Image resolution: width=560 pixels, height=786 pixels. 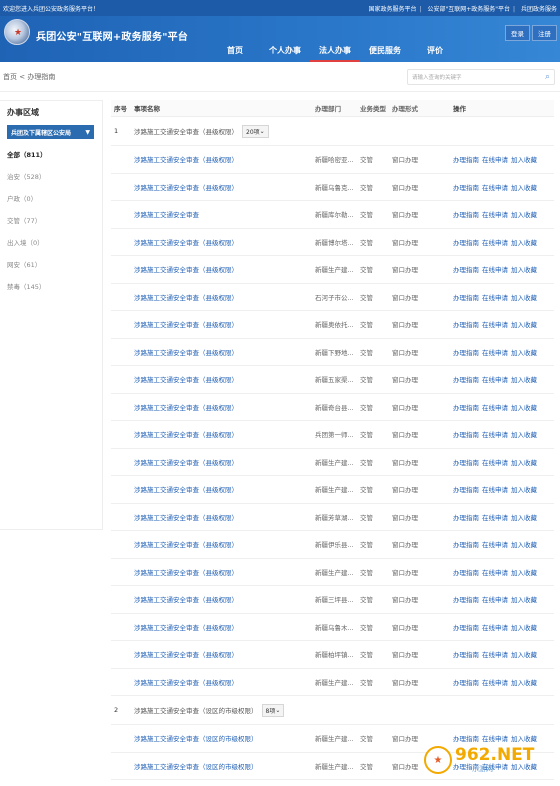 I want to click on group-expand-toggle: 8项 ⌄, so click(x=273, y=710).